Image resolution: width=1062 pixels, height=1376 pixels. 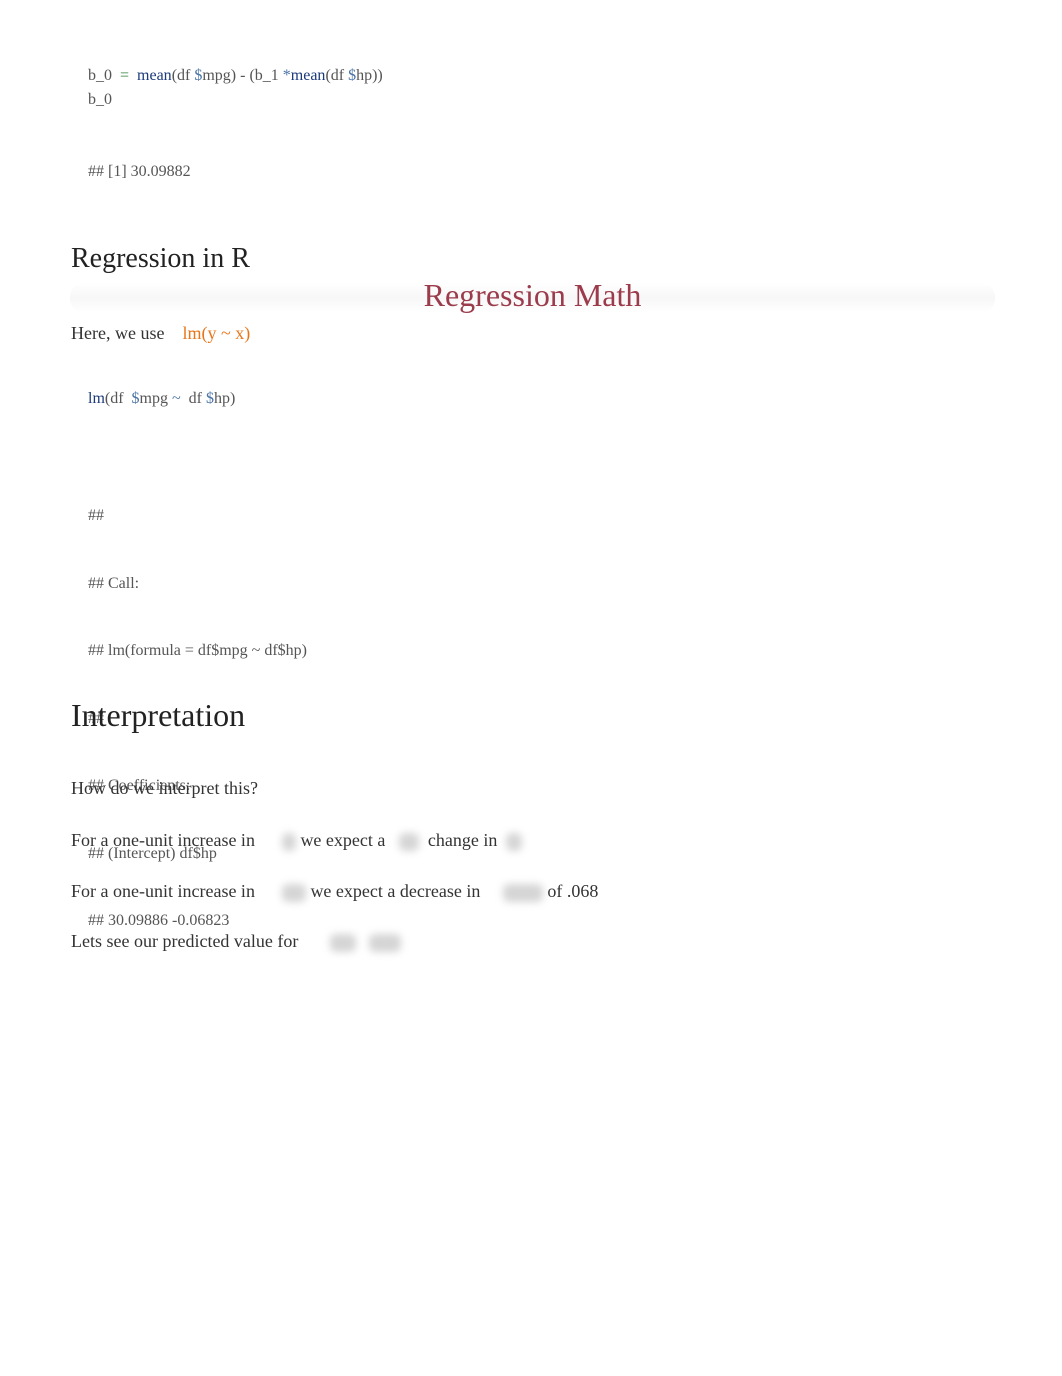 What do you see at coordinates (395, 891) in the screenshot?
I see `text: we expect a decrease in` at bounding box center [395, 891].